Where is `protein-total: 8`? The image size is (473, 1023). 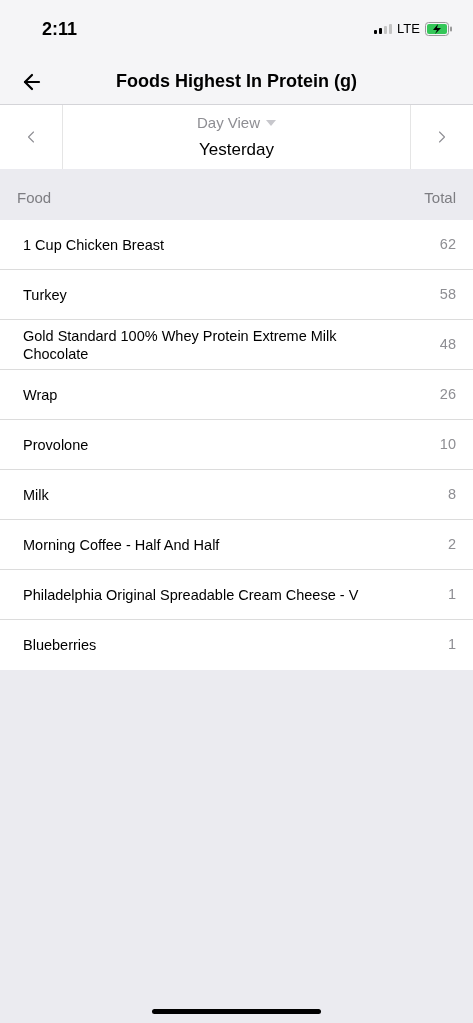
protein-total: 8 is located at coordinates (451, 494).